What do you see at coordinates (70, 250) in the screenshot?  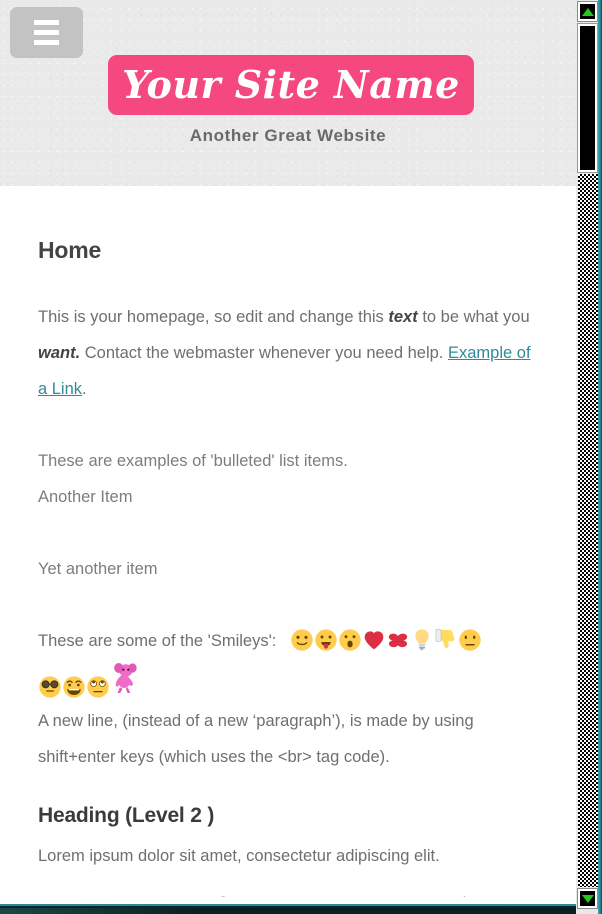 I see `page-title: Home` at bounding box center [70, 250].